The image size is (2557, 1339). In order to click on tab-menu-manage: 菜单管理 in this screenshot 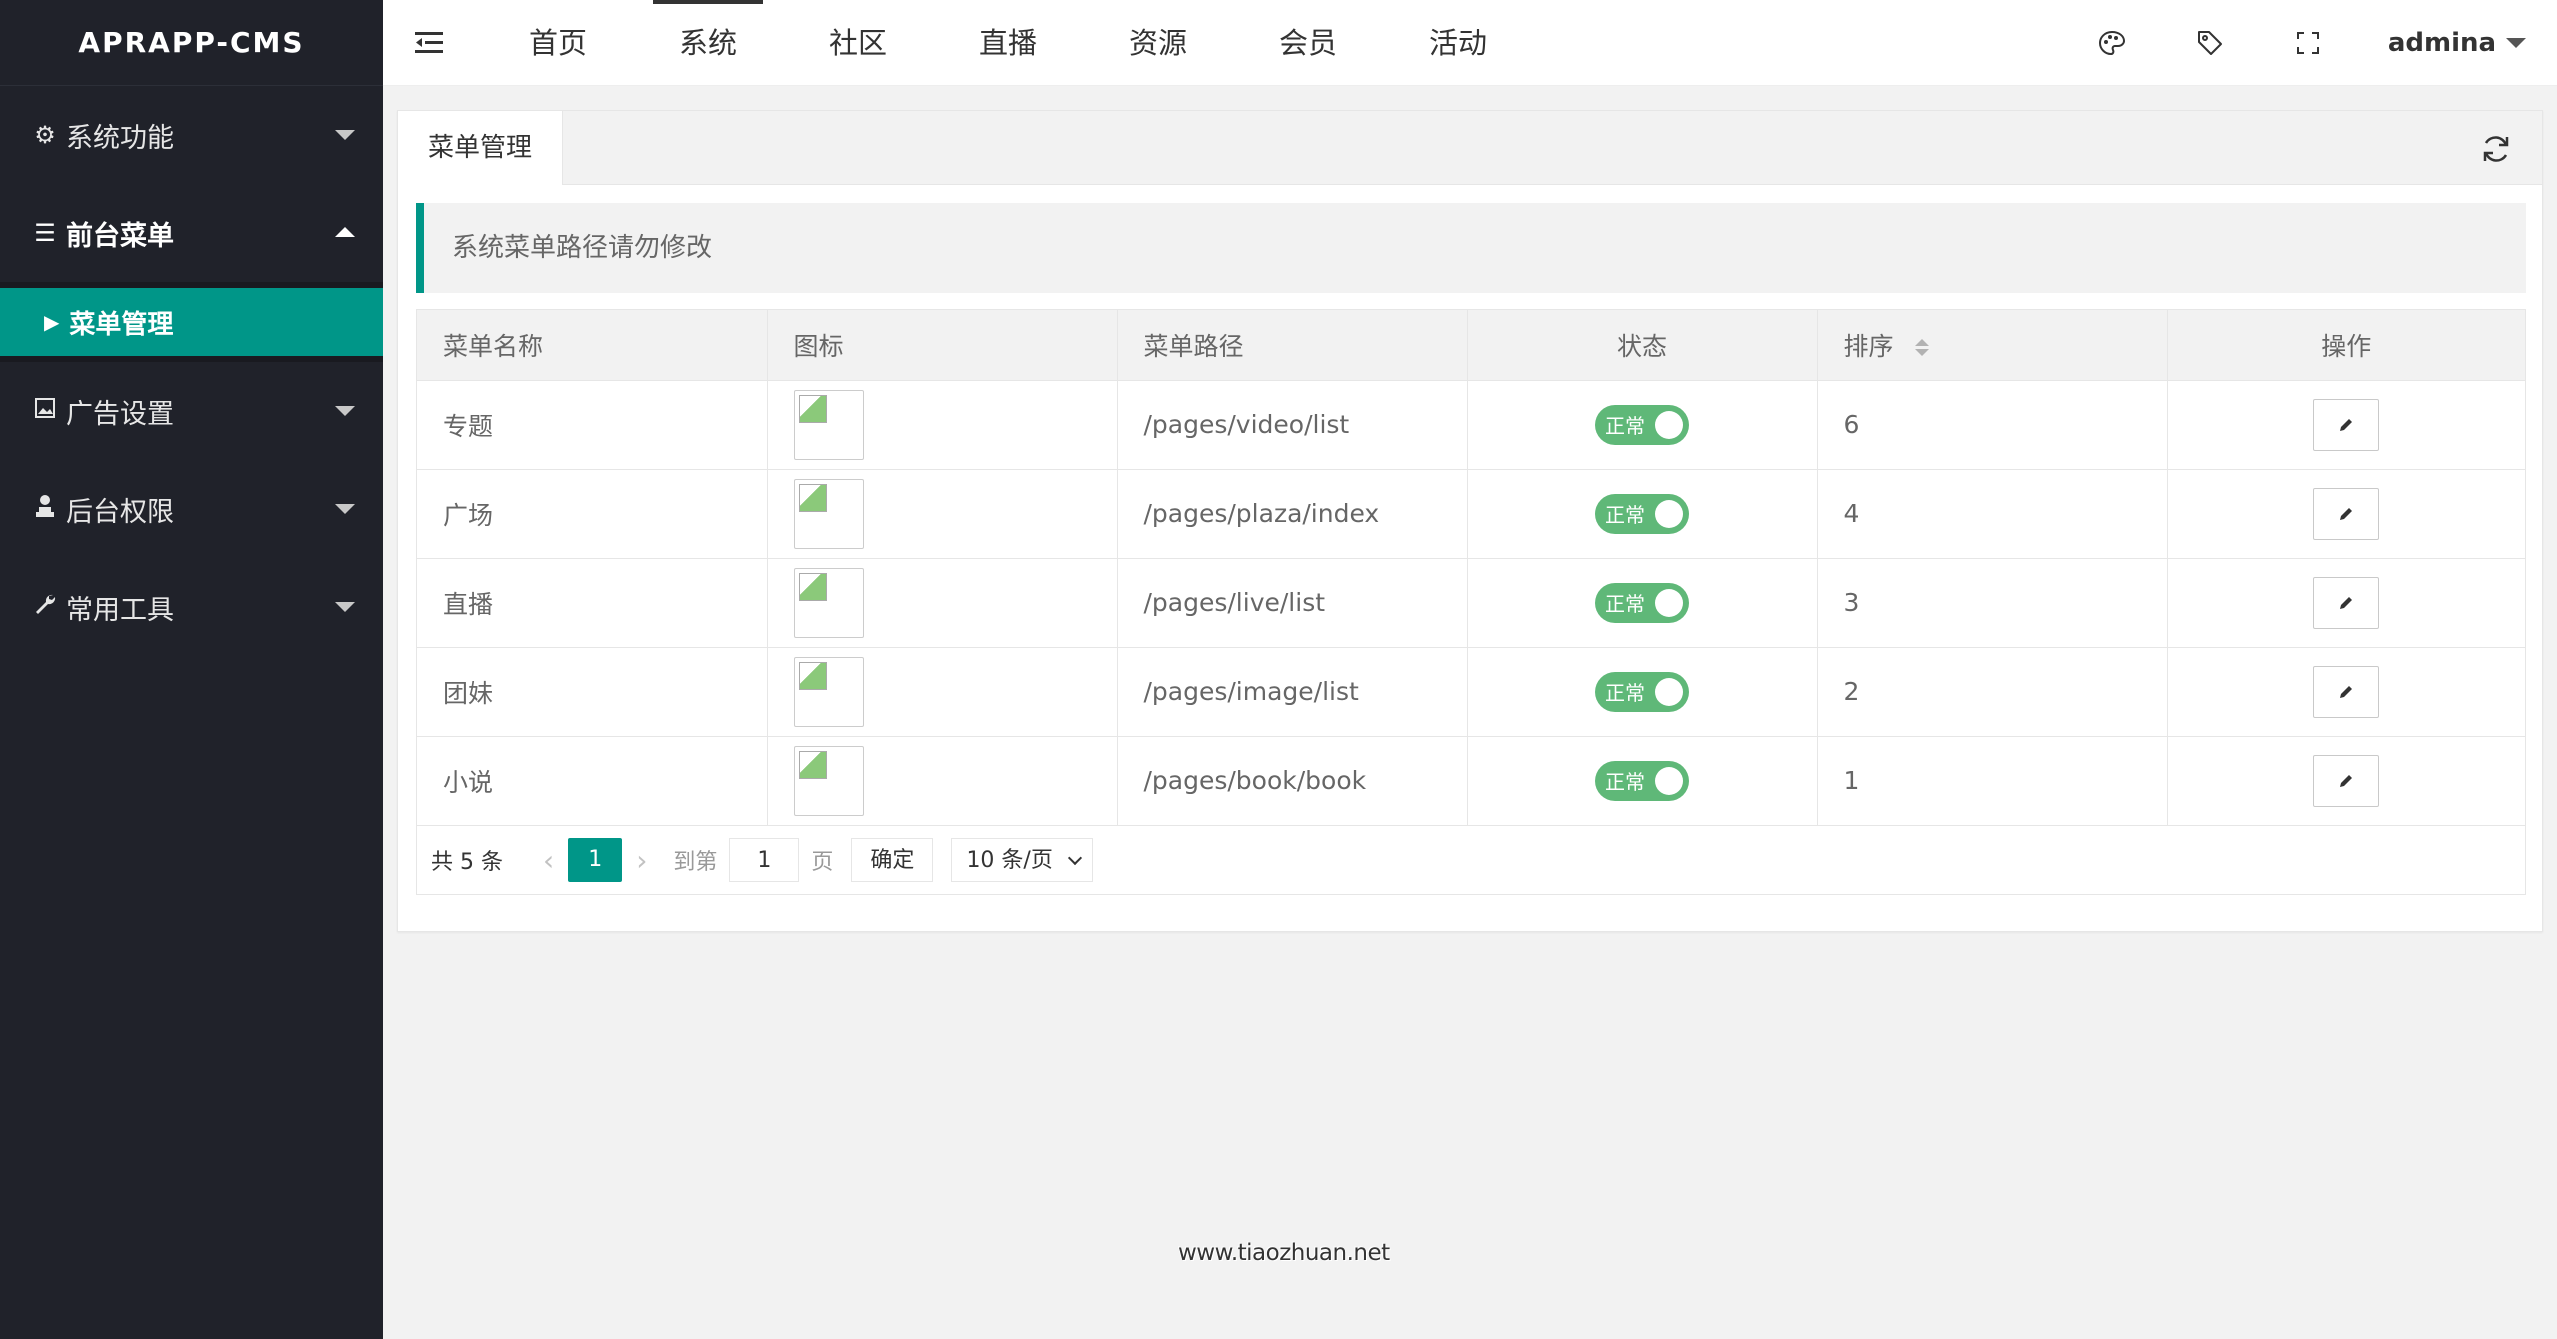, I will do `click(480, 148)`.